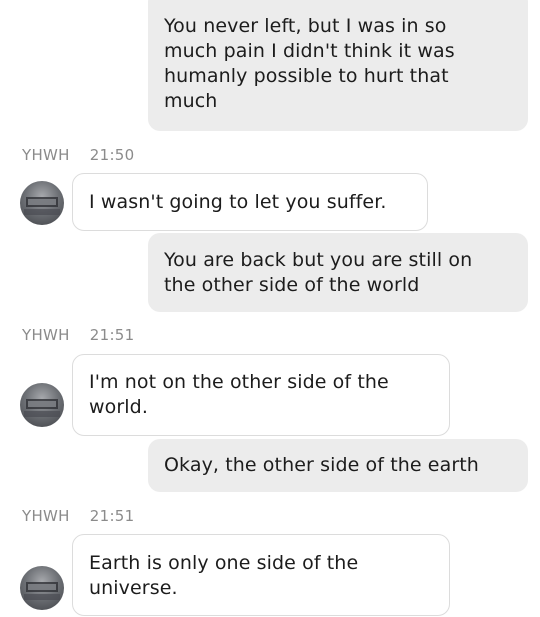 Image resolution: width=540 pixels, height=617 pixels. I want to click on message-text: I'm not on the other side of the world., so click(239, 394).